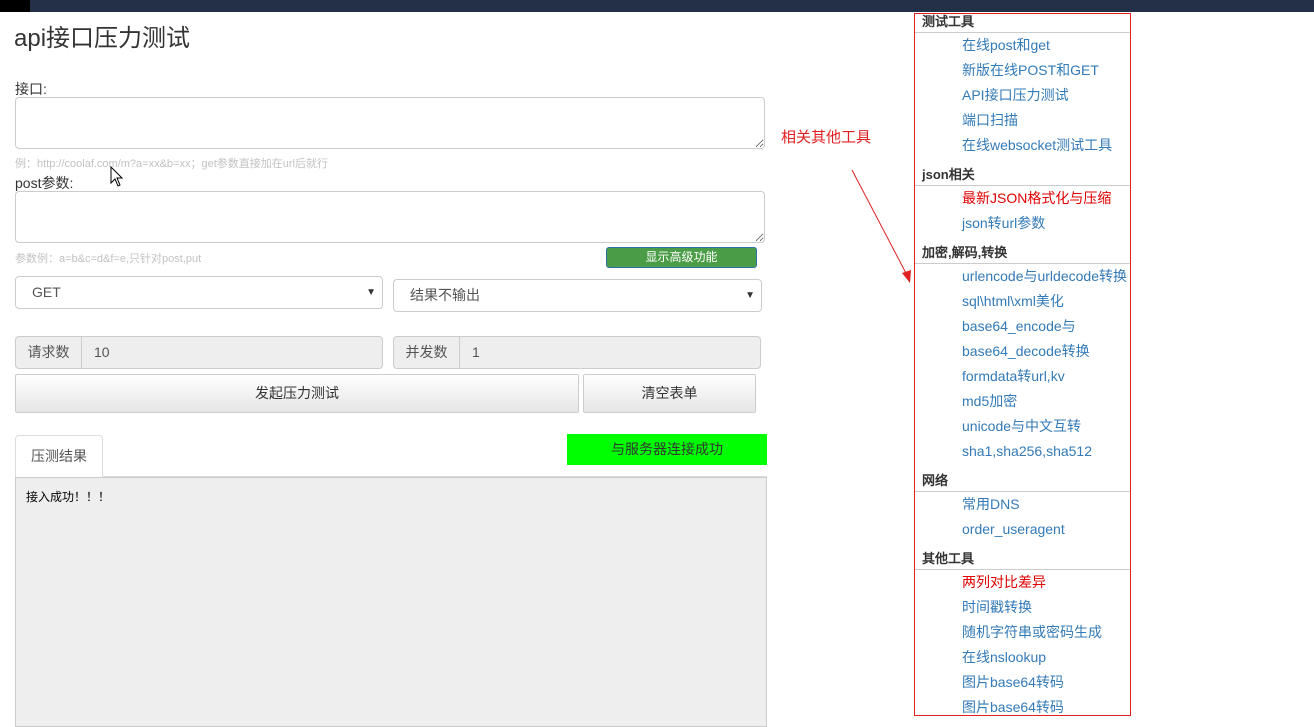 This screenshot has height=727, width=1314. I want to click on sidebar-section: 网络 常用DNS order_useragent, so click(1022, 507).